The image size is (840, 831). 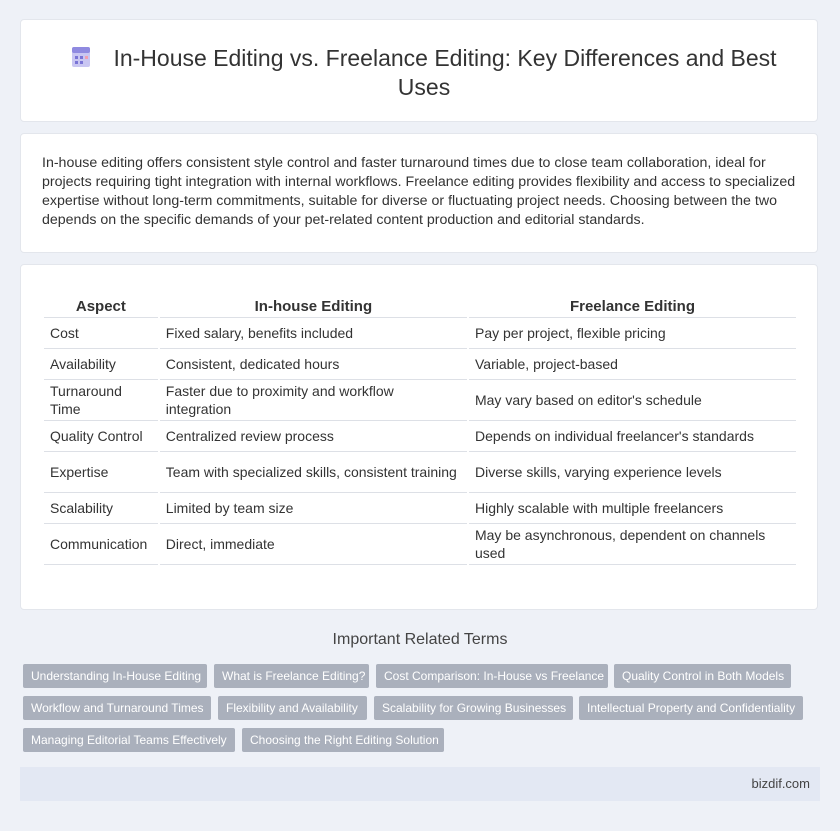 I want to click on table-cell: Centralized review process, so click(x=313, y=436).